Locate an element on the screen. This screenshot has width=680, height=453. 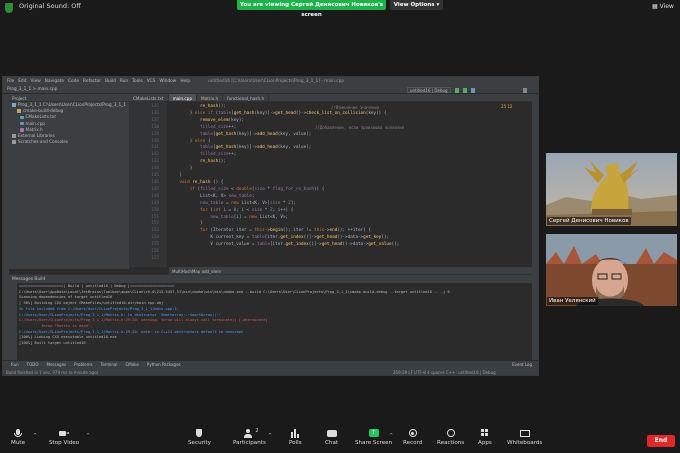
whiteboards-button: Whiteboards is located at coordinates (524, 437).